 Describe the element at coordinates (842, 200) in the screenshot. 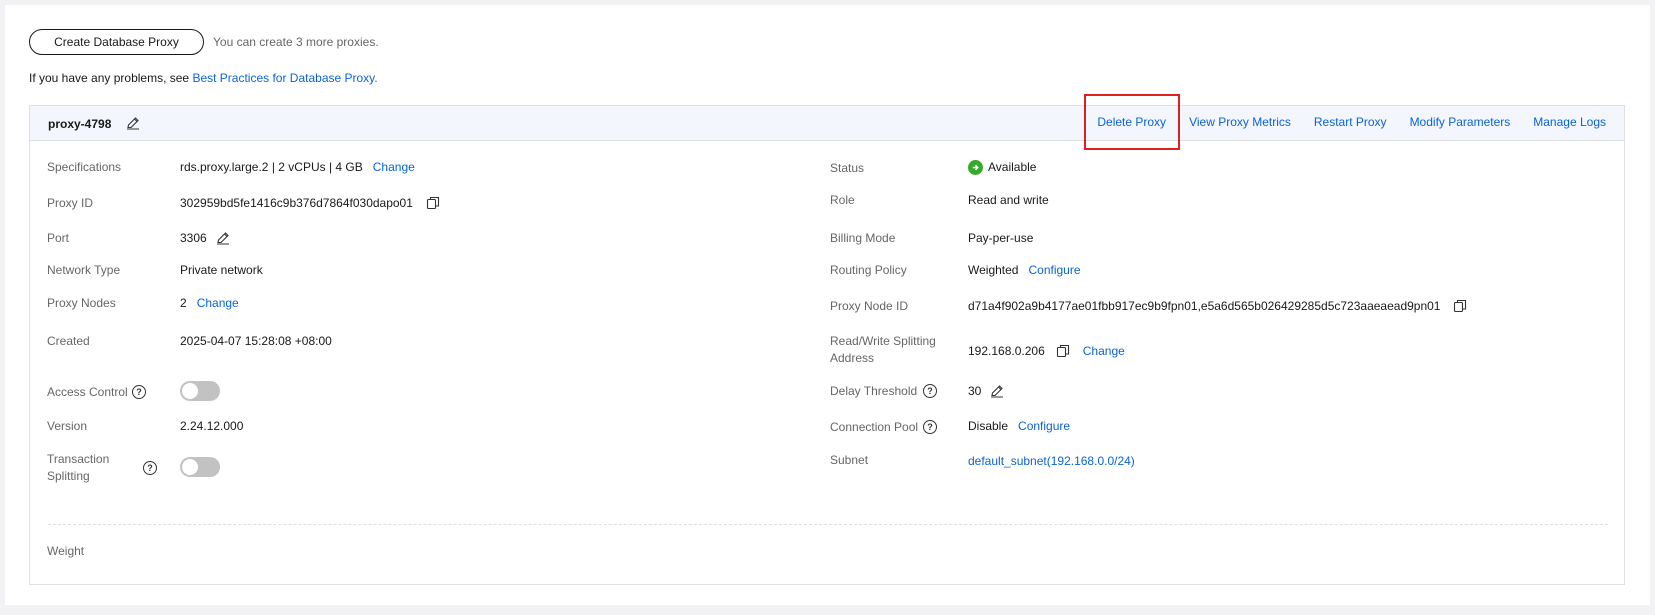

I see `role-label: Role` at that location.